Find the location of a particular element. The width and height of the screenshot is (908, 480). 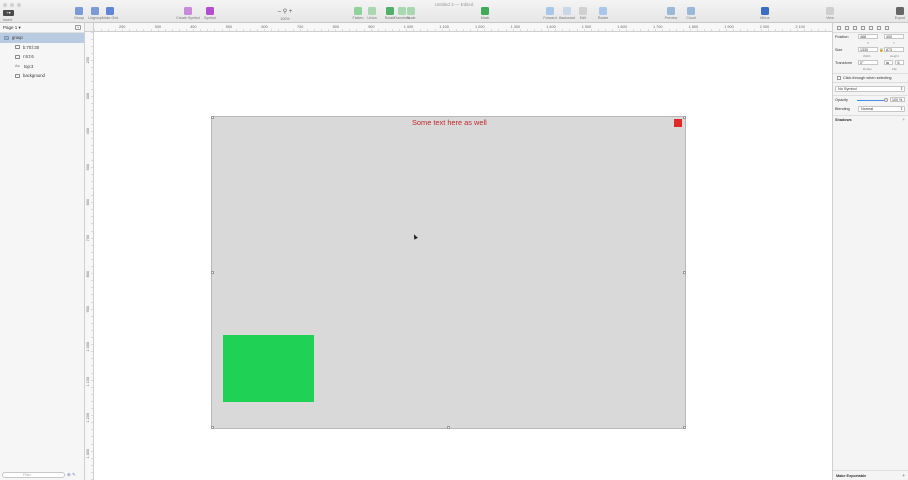

create-symbol-button: Create Symbol is located at coordinates (188, 13).